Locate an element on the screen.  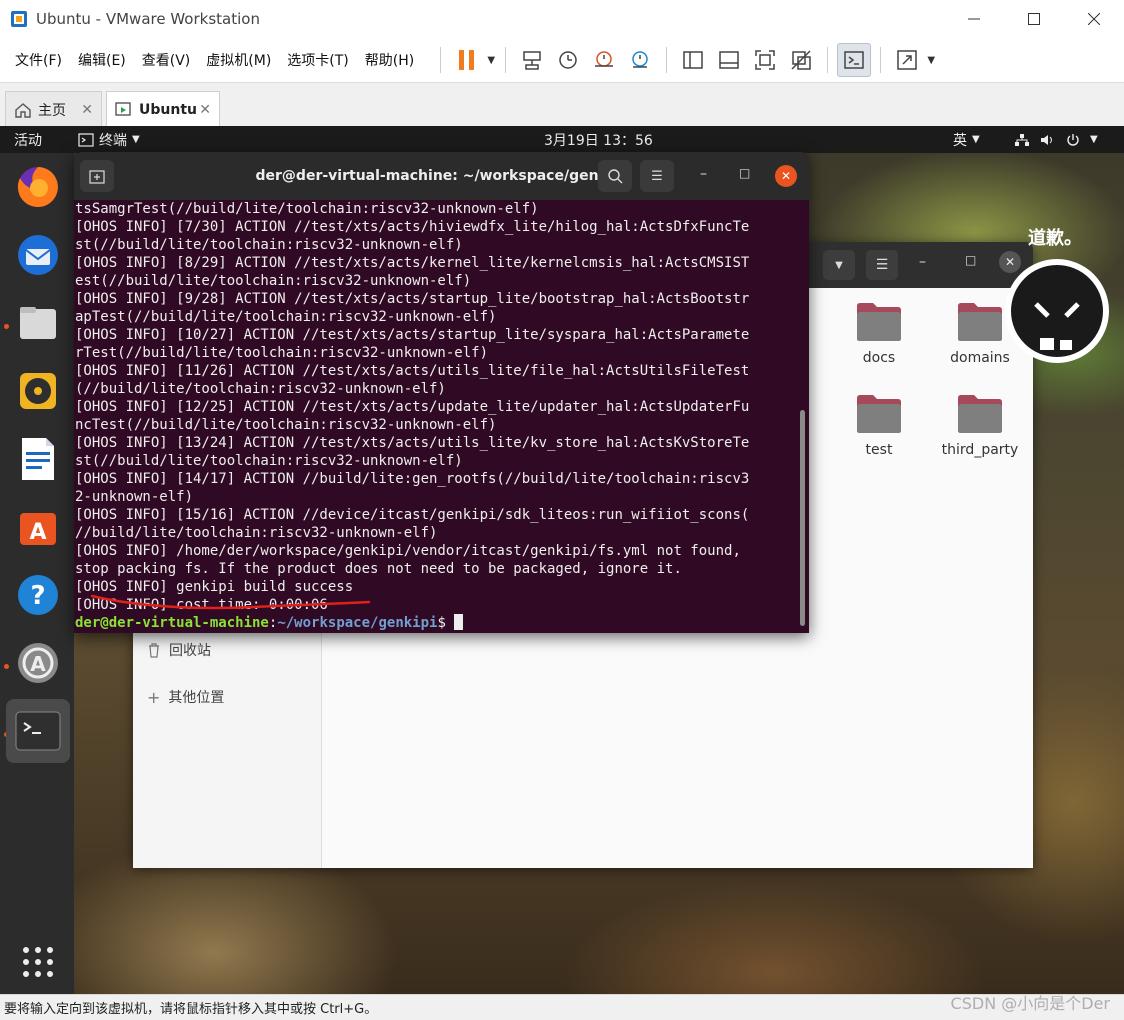
tab-ubuntu: Ubuntu ✕ is located at coordinates (163, 109).